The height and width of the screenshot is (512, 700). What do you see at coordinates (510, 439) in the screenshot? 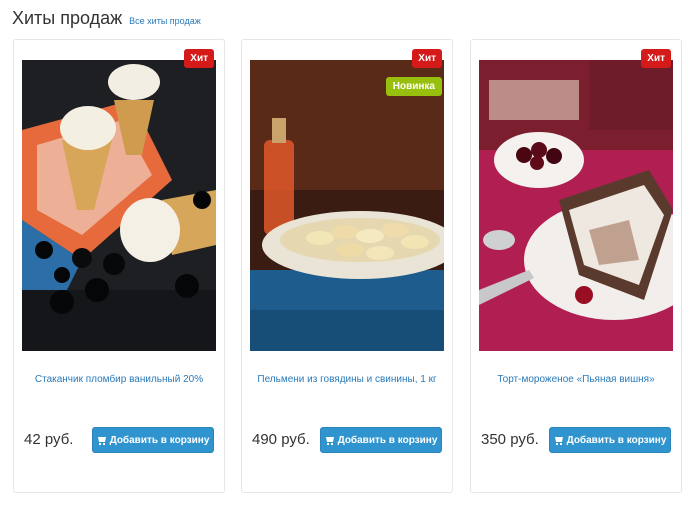
I see `product-price: 350 руб.` at bounding box center [510, 439].